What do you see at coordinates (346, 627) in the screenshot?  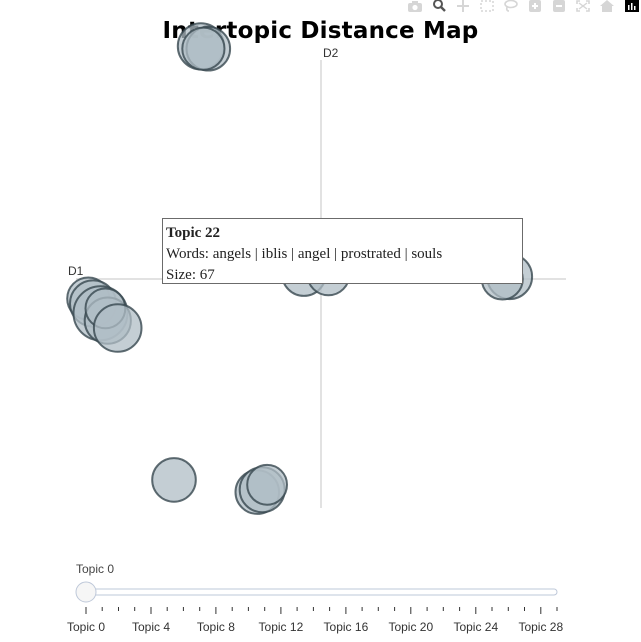 I see `slider-tick-label: Topic 16` at bounding box center [346, 627].